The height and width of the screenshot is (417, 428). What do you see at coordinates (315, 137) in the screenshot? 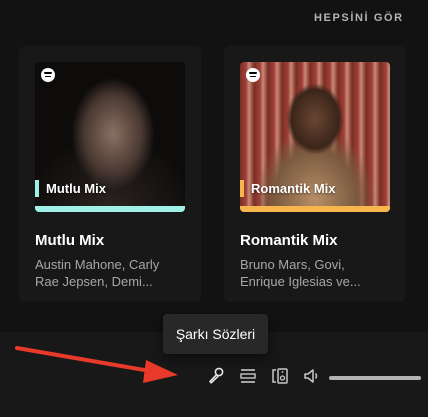
I see `playlist-cover: Romantik Mix` at bounding box center [315, 137].